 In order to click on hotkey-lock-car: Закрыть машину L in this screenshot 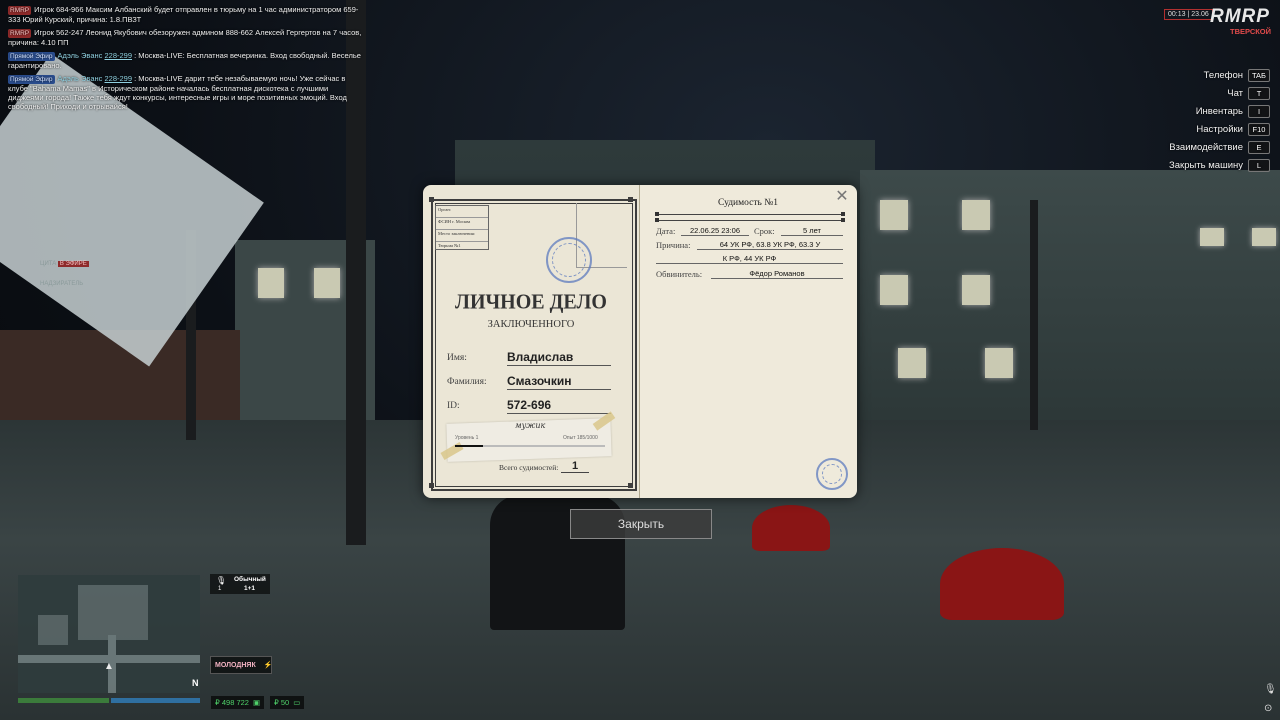, I will do `click(1219, 165)`.